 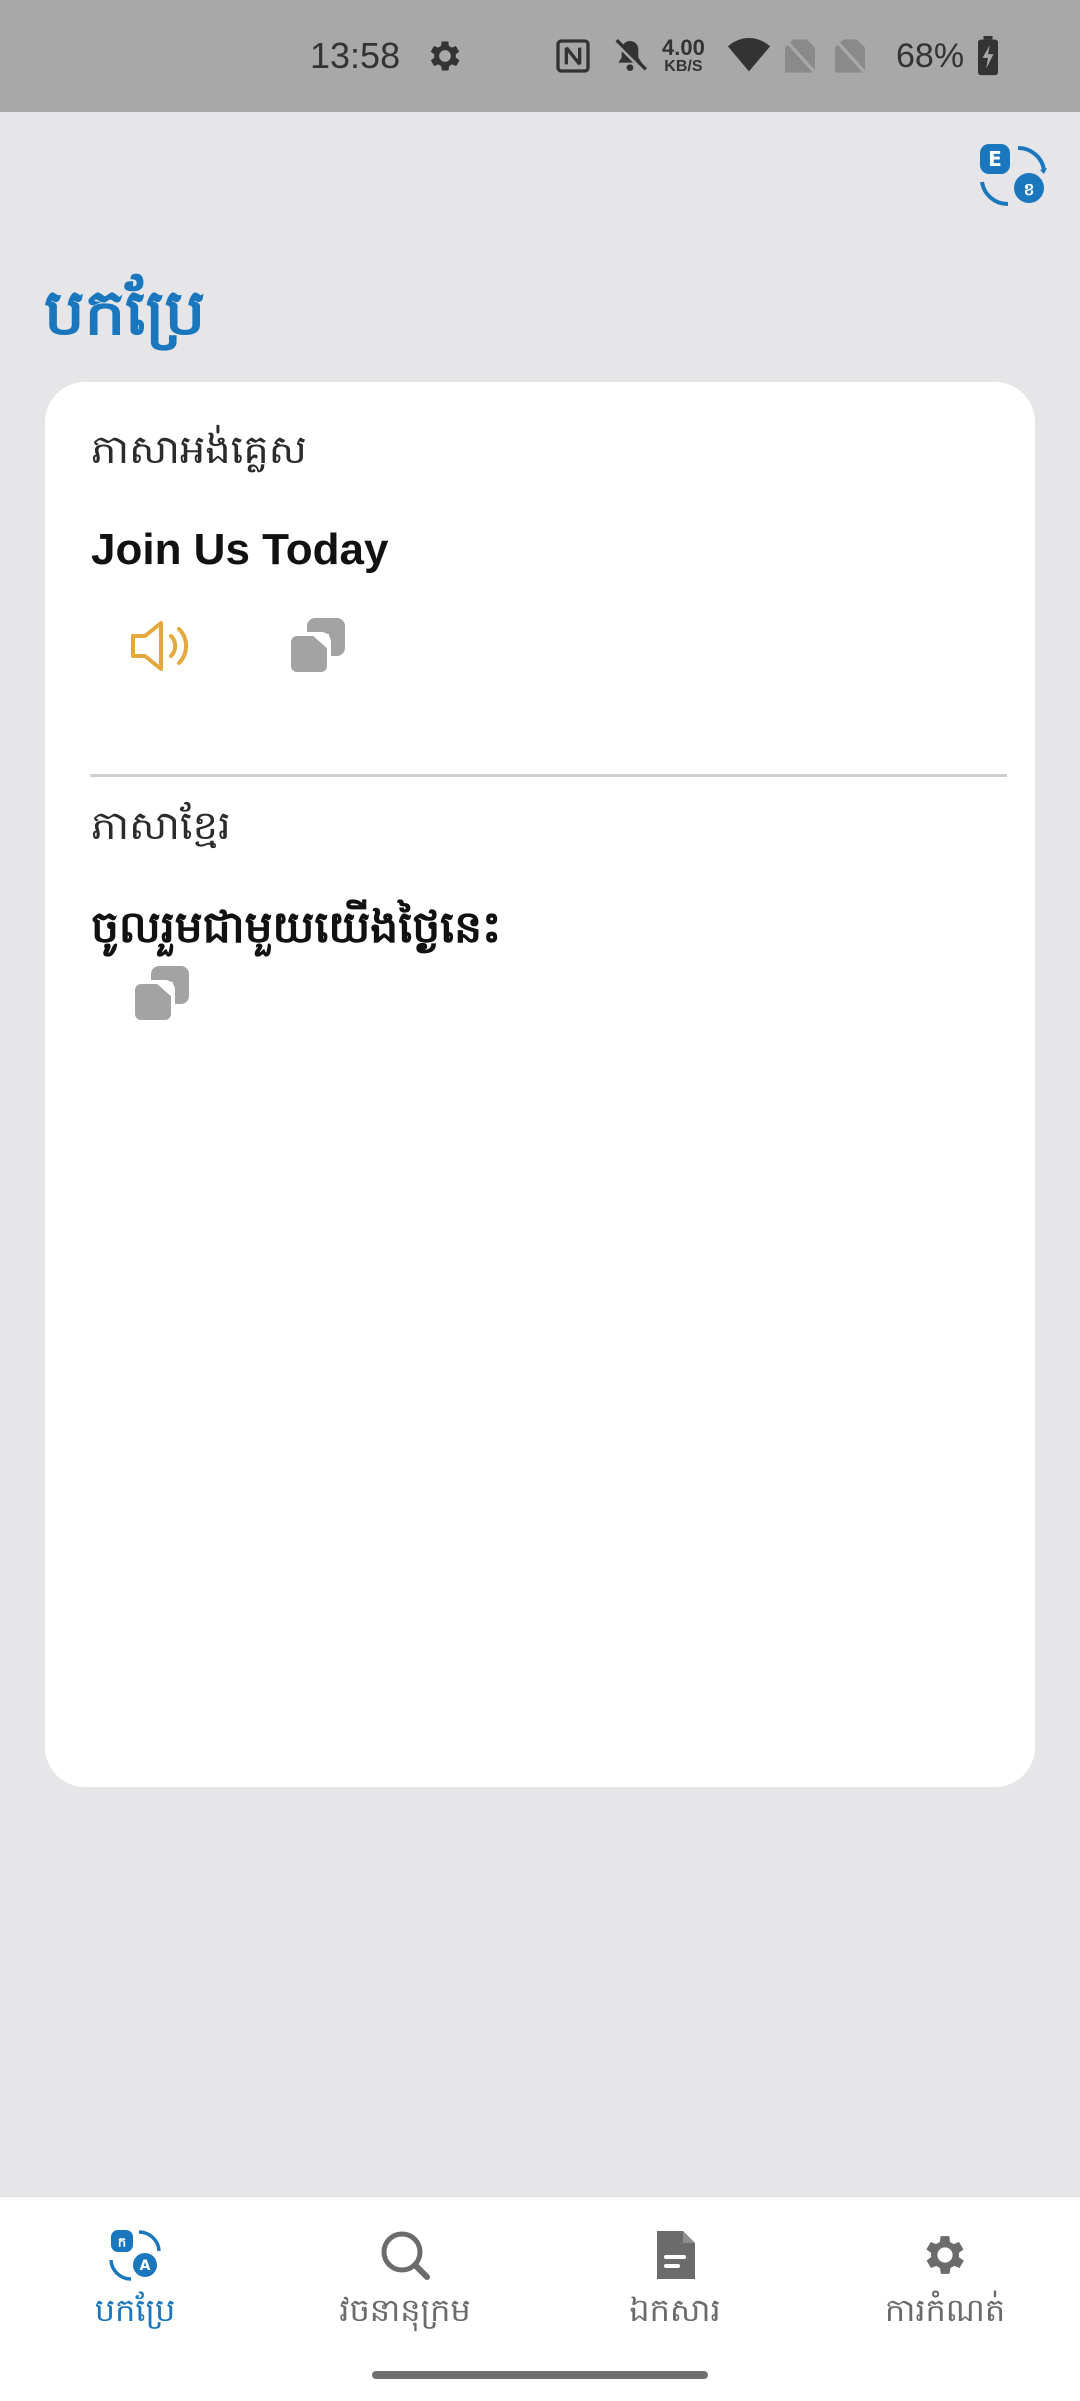 I want to click on source-language-label: ភាសាអង់គ្លេស, so click(x=199, y=450).